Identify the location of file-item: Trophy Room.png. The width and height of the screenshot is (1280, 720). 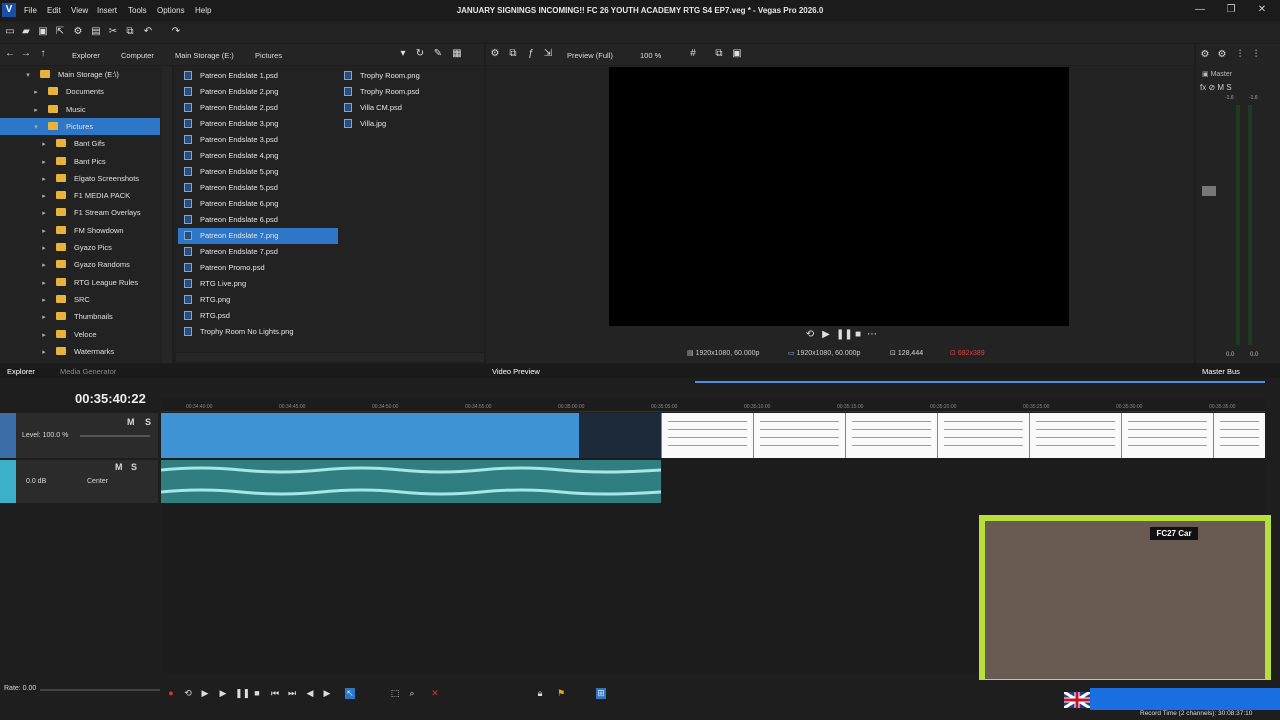
(408, 76).